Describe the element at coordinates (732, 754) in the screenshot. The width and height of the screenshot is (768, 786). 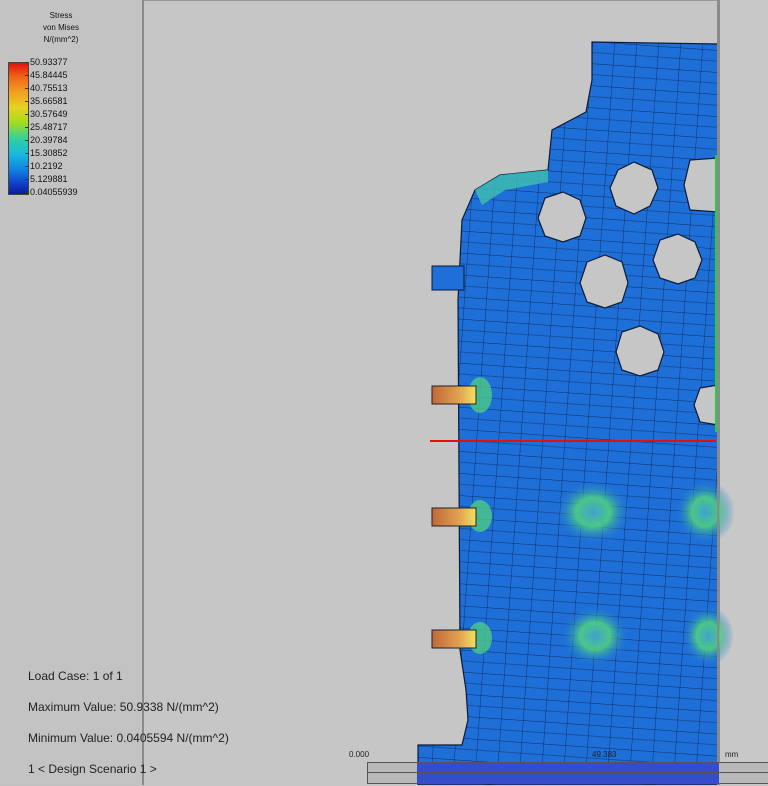
I see `ruler-unit-label: mm` at that location.